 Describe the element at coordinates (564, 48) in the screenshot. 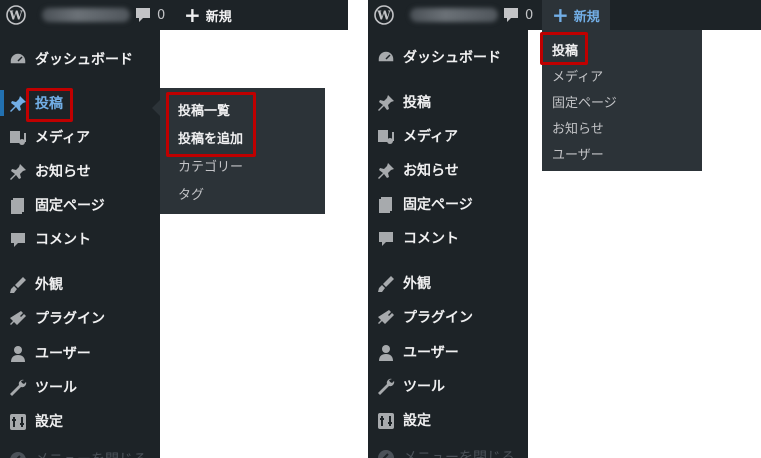

I see `highlight-box-new-post` at that location.